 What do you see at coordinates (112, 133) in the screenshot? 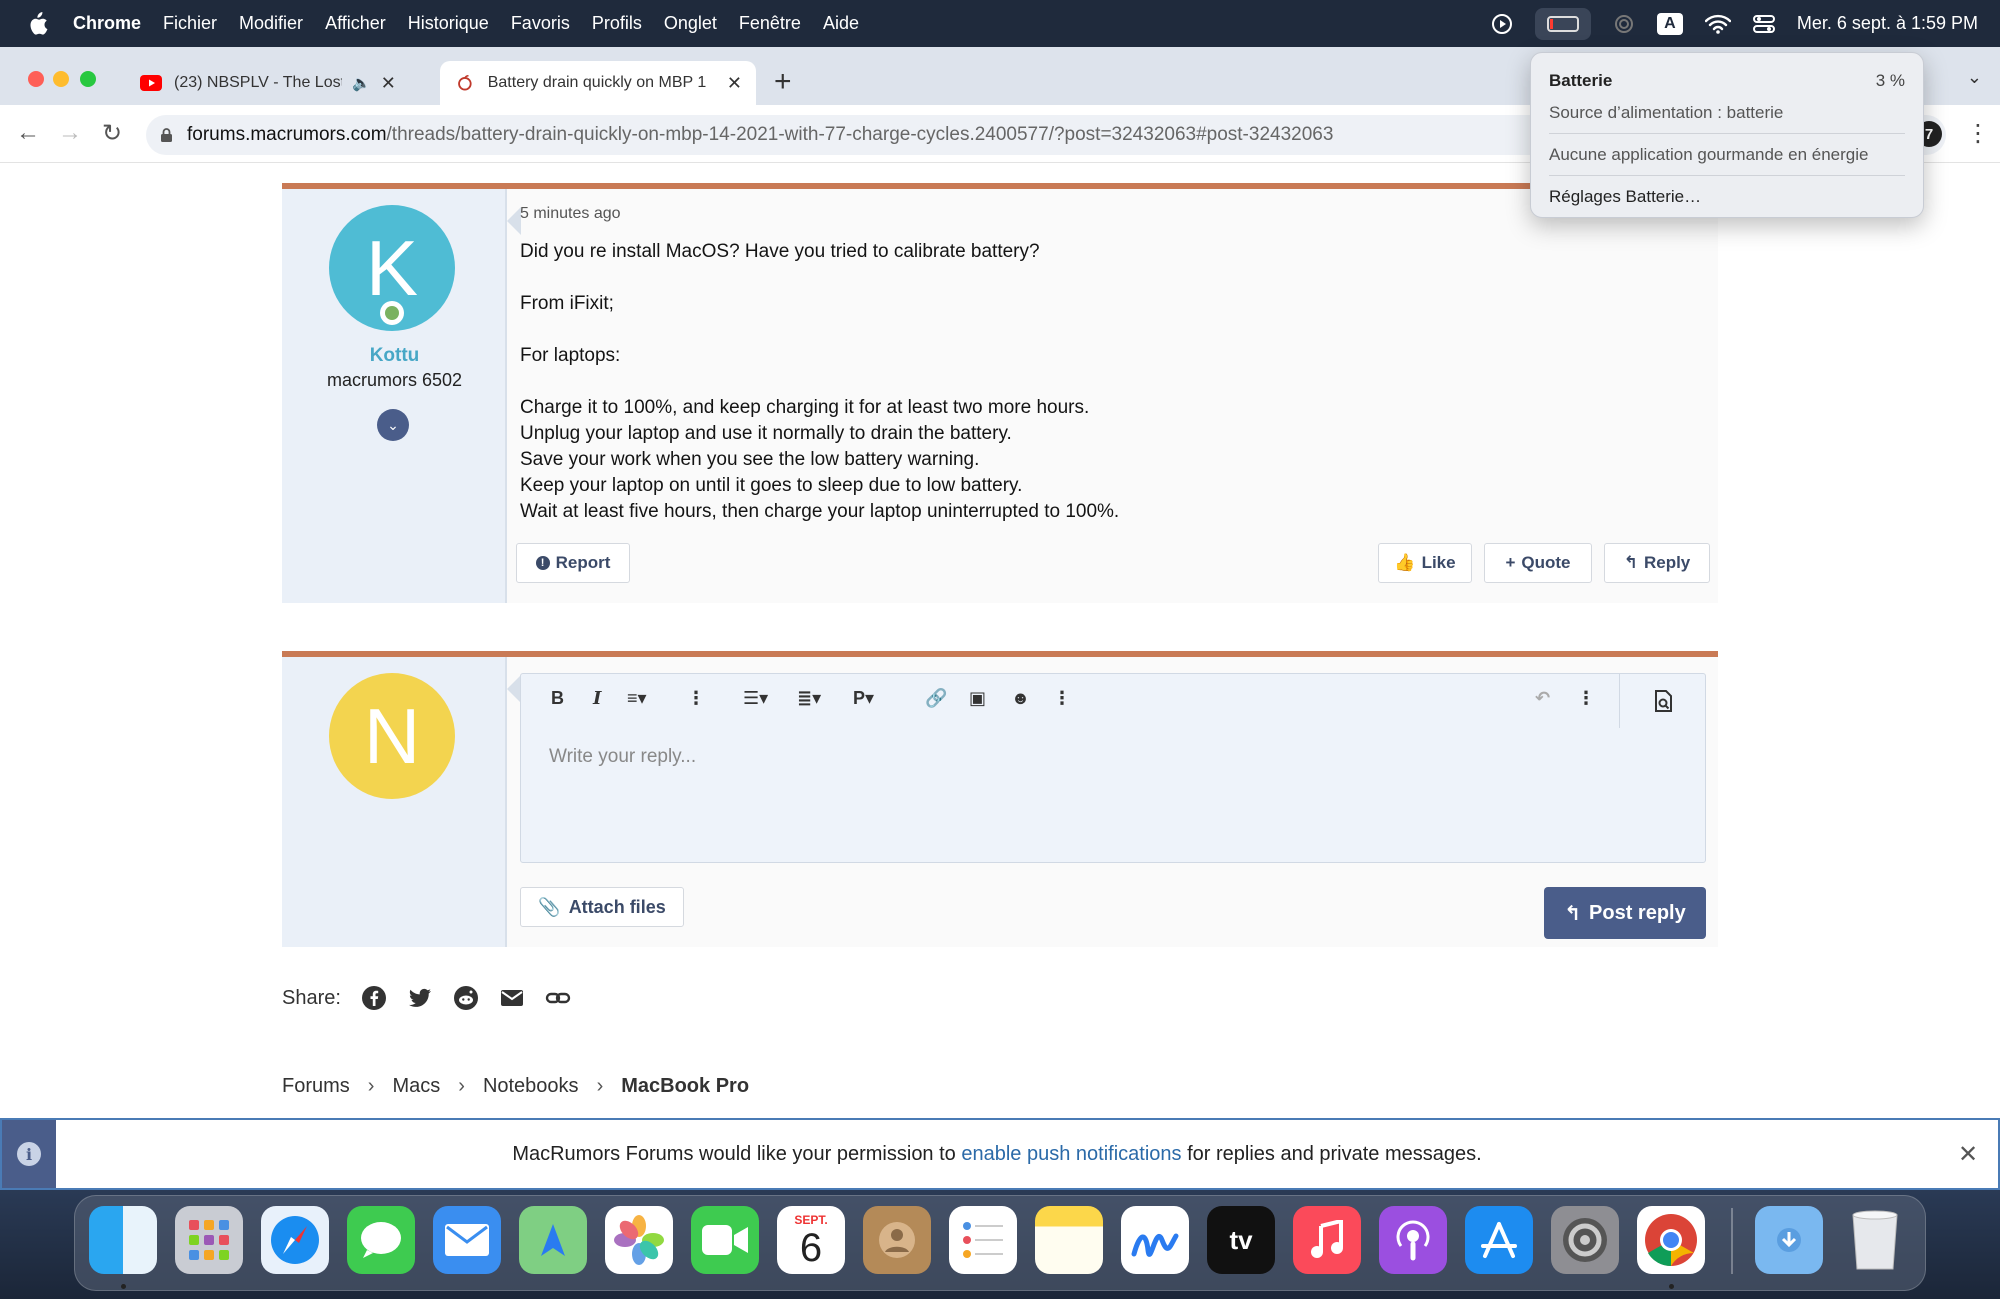
I see `reload-icon: ↻` at bounding box center [112, 133].